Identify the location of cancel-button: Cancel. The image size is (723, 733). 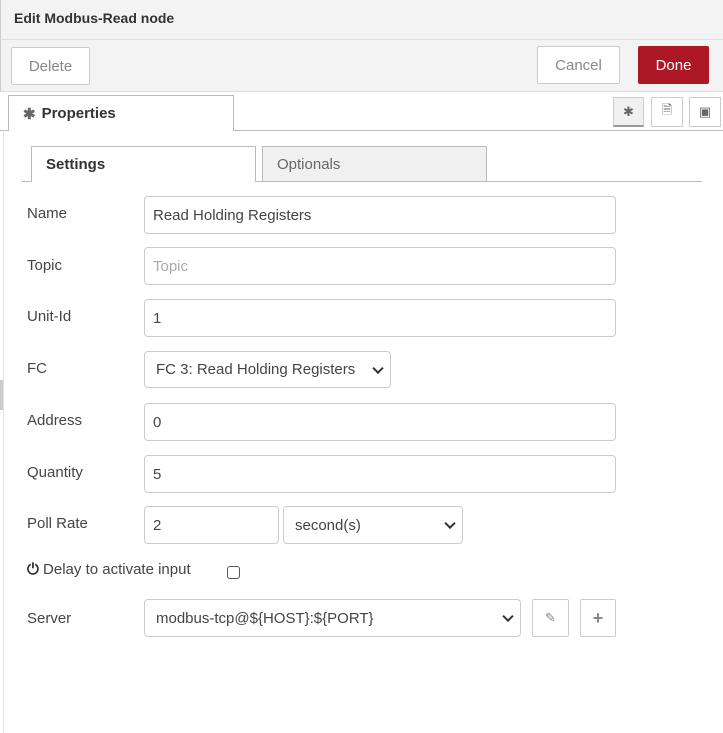
(578, 65).